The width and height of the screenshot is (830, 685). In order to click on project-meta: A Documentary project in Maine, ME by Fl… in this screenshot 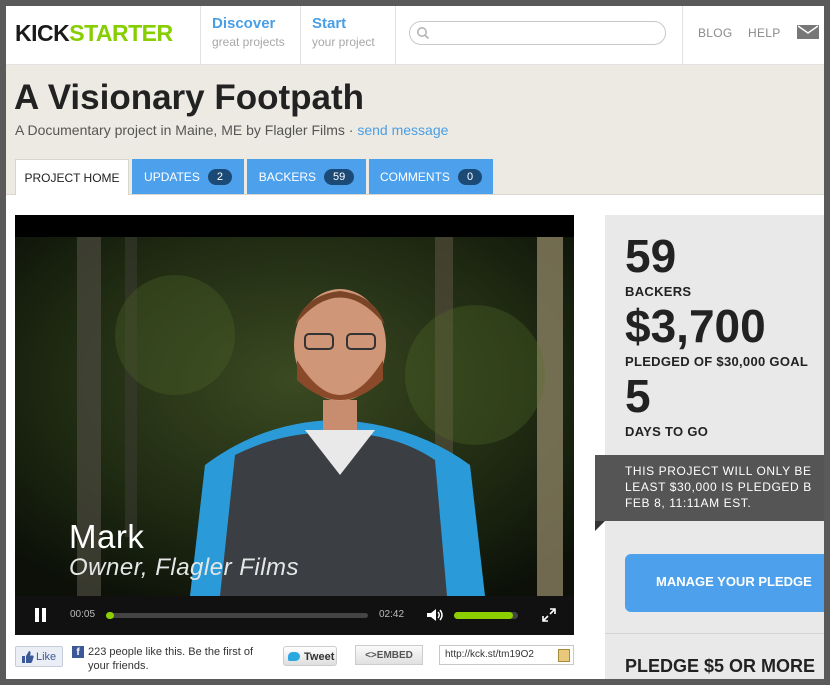, I will do `click(186, 130)`.